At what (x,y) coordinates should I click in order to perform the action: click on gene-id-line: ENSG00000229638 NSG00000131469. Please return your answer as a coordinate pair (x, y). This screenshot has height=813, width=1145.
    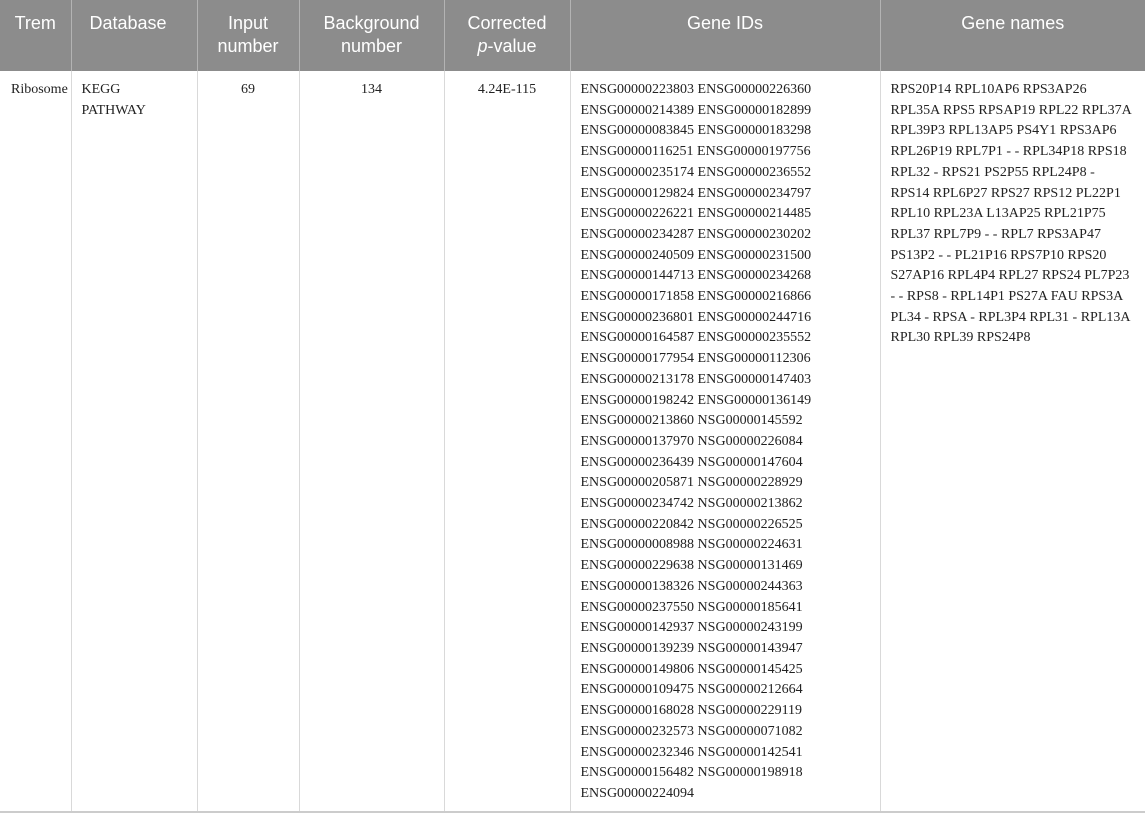
    Looking at the image, I should click on (691, 566).